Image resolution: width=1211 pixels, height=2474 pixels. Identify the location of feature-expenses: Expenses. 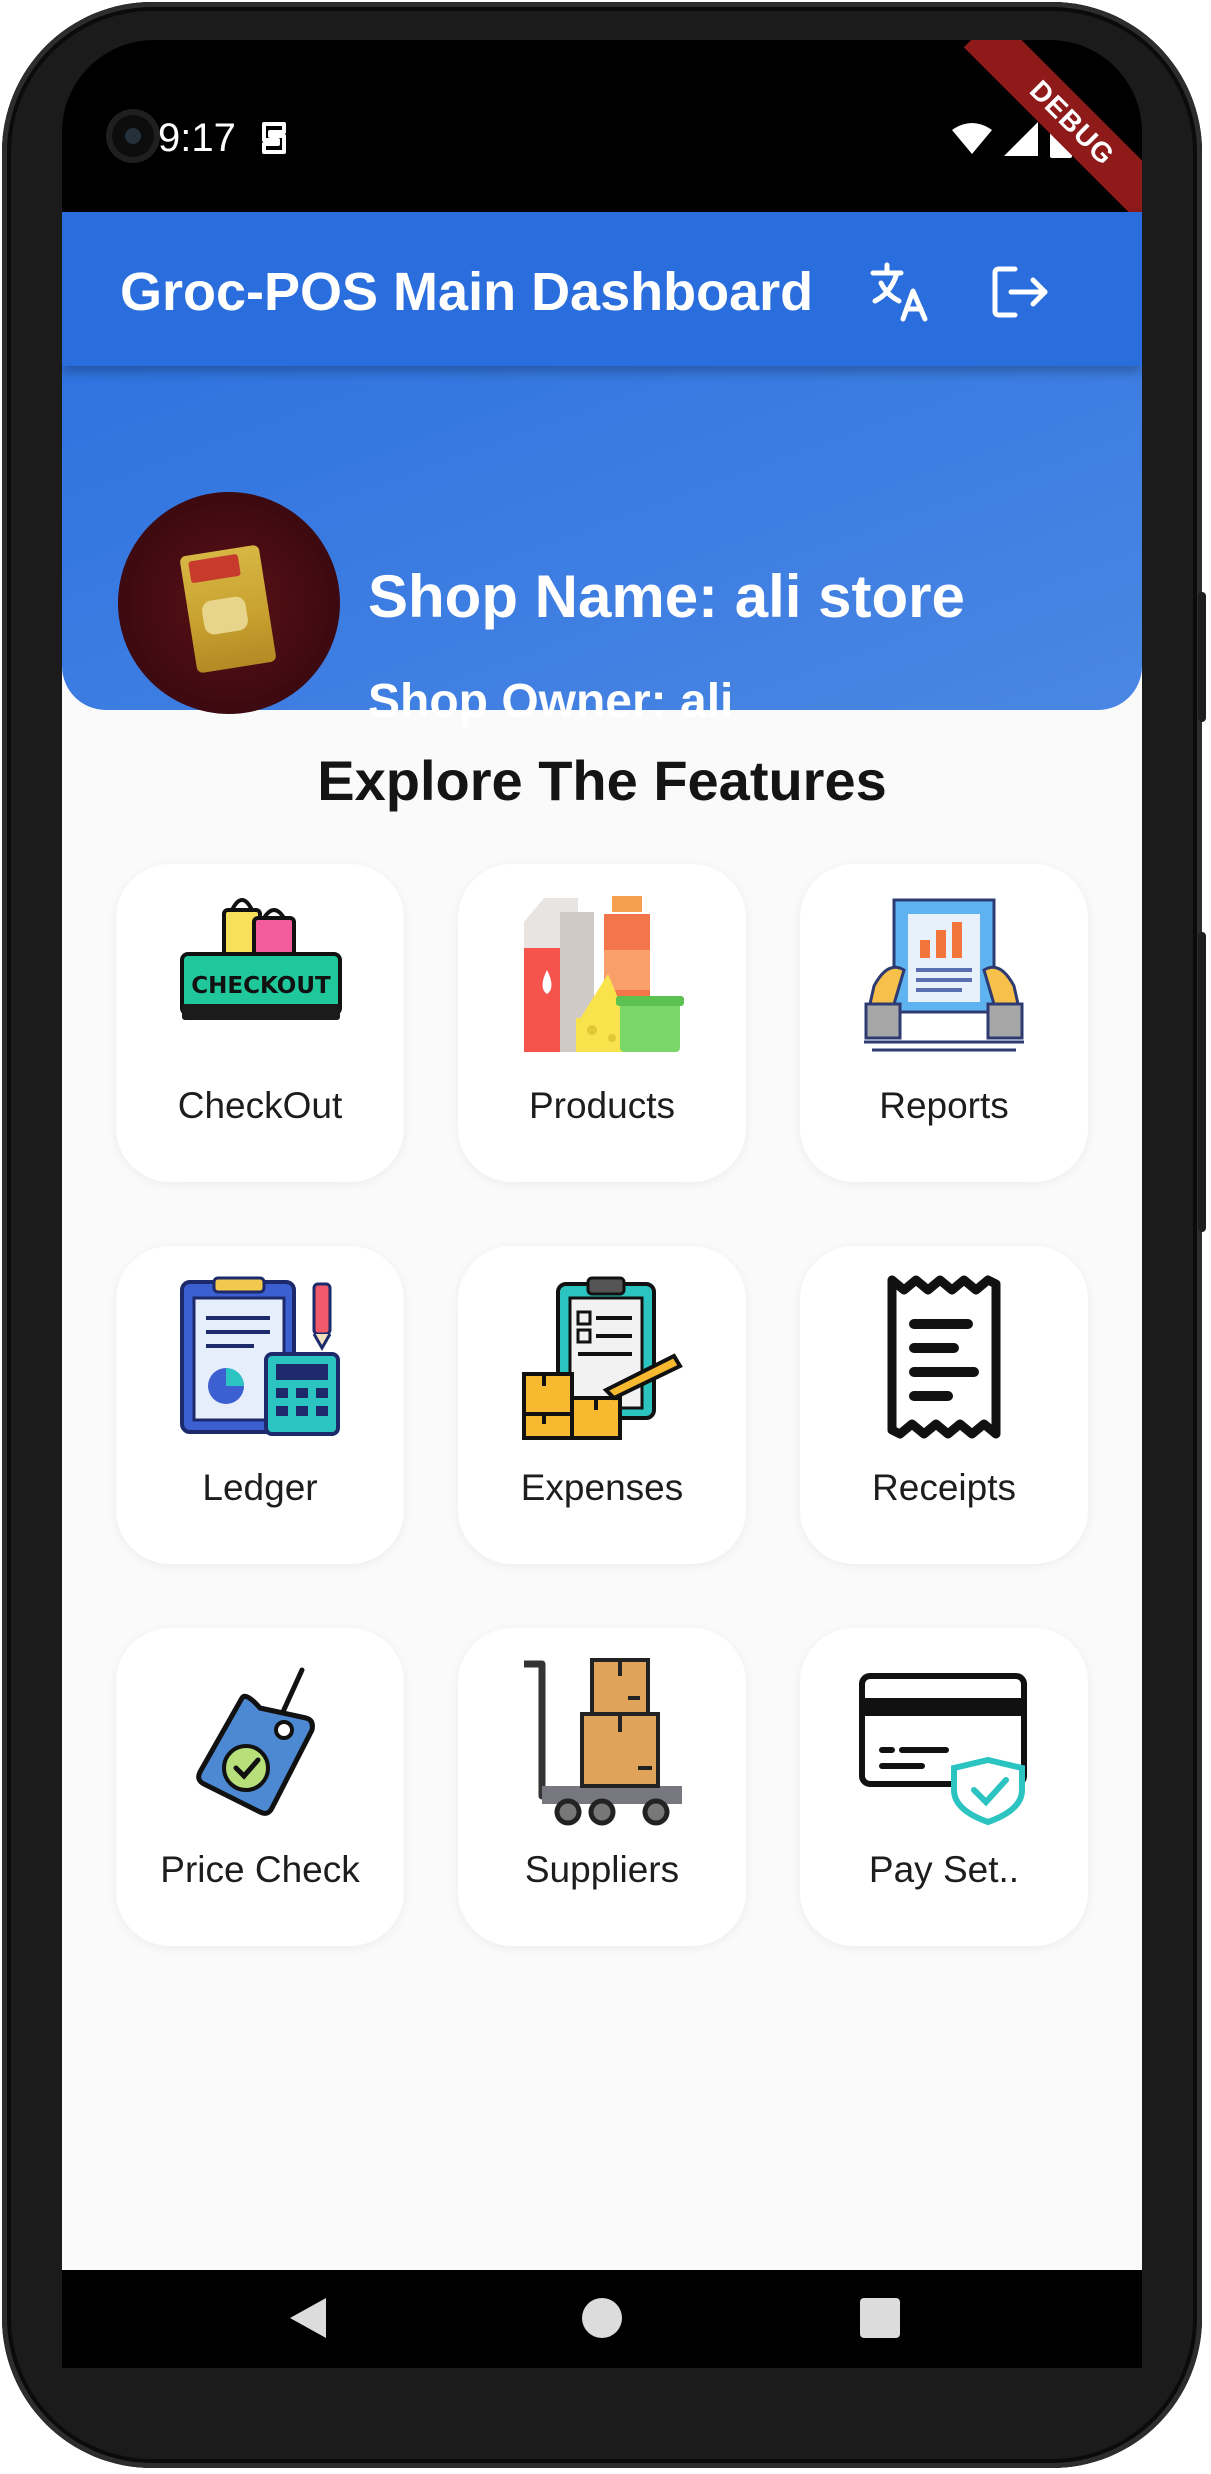
(602, 1405).